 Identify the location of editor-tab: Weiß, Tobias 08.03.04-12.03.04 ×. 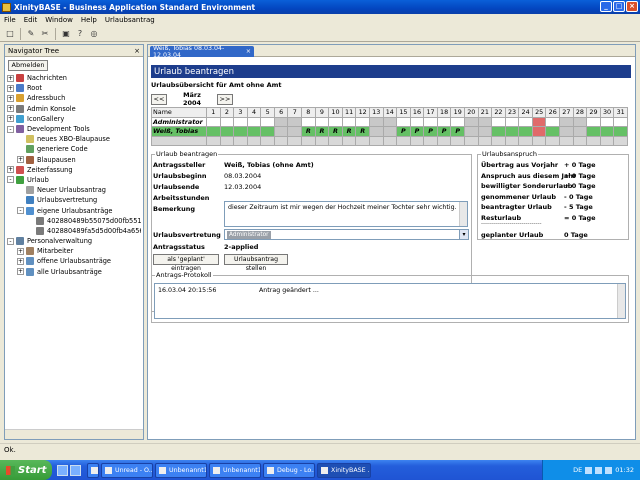
(202, 52).